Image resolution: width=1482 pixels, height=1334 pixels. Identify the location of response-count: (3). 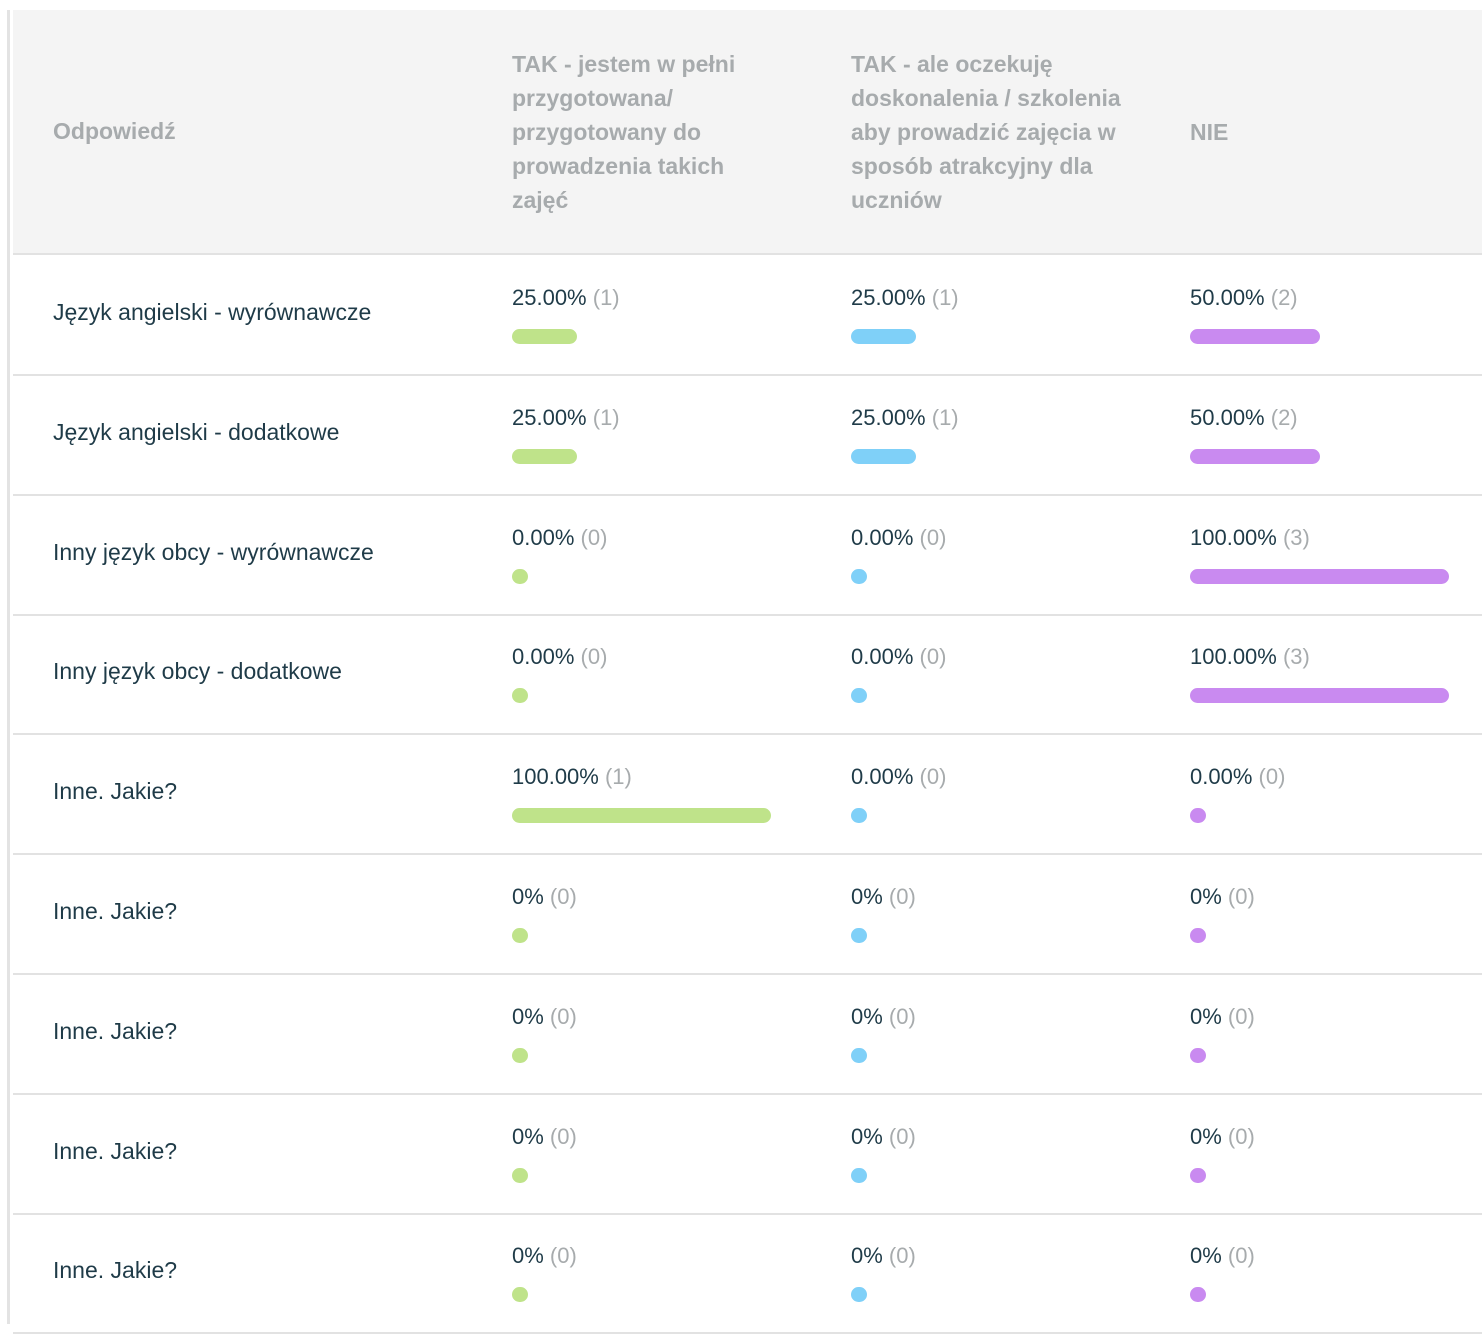
(1296, 657).